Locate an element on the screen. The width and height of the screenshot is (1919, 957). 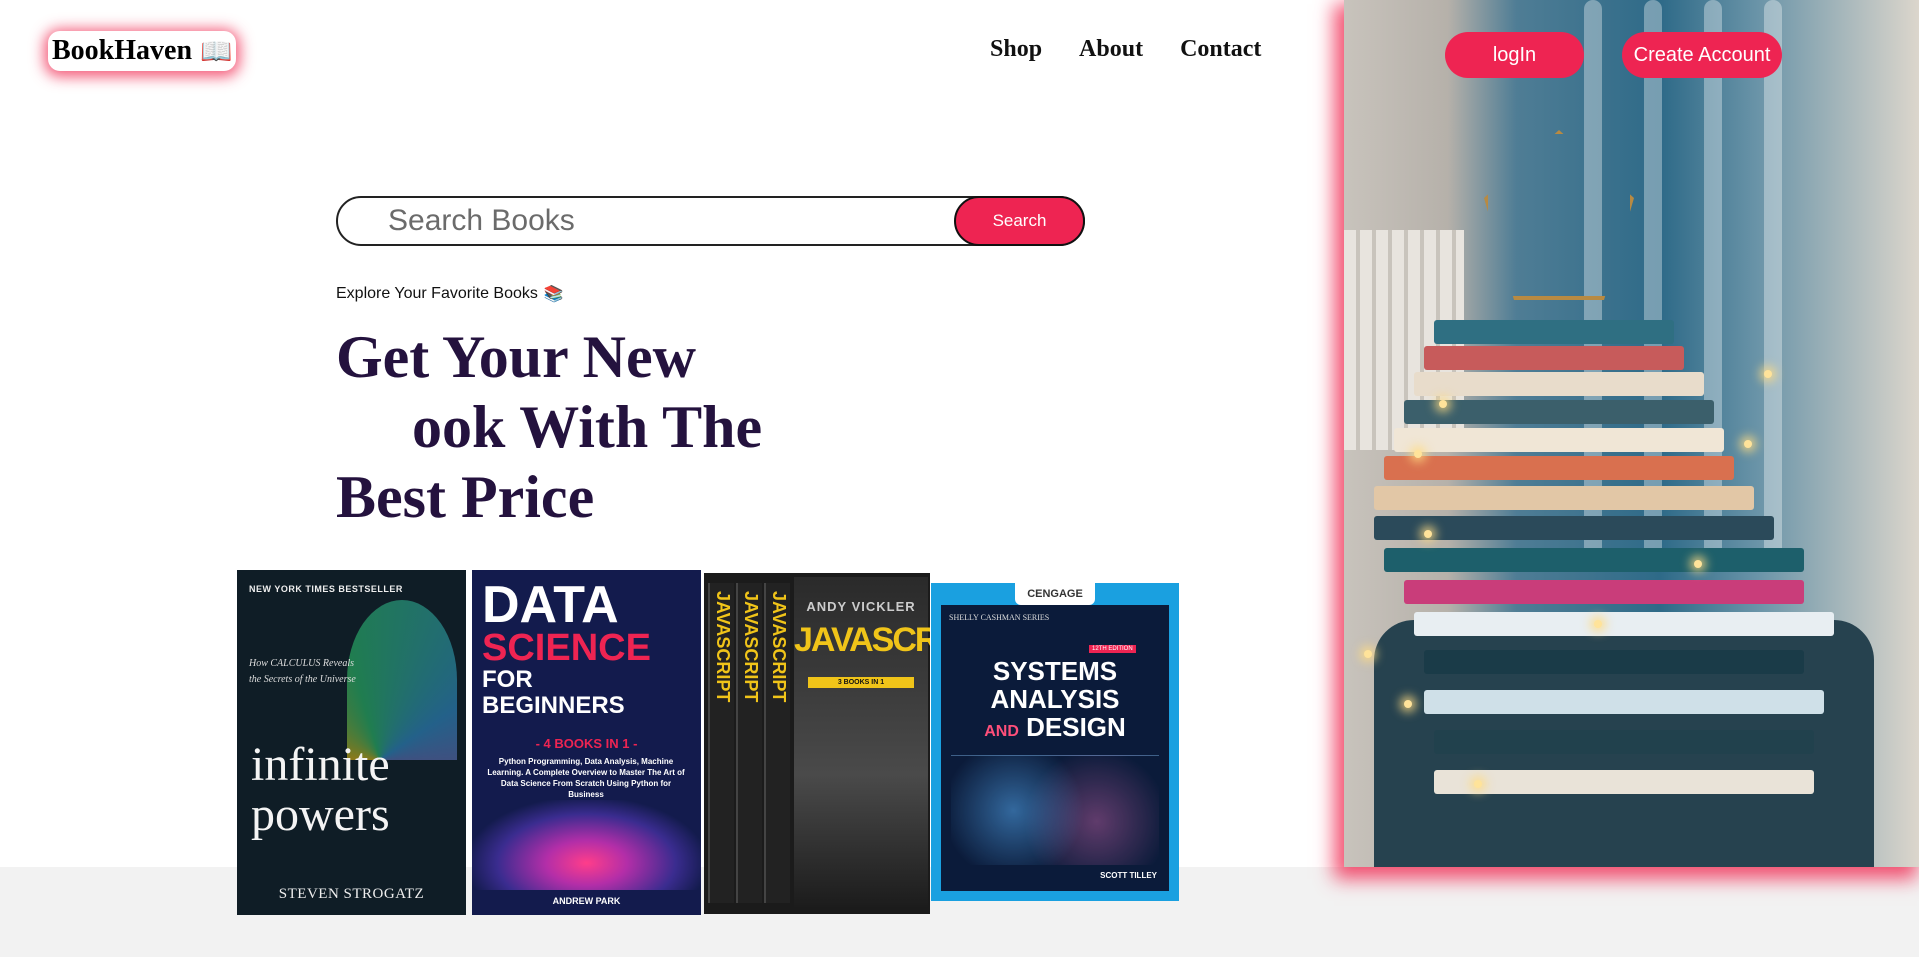
headline-line-1: Get Your New is located at coordinates (516, 357).